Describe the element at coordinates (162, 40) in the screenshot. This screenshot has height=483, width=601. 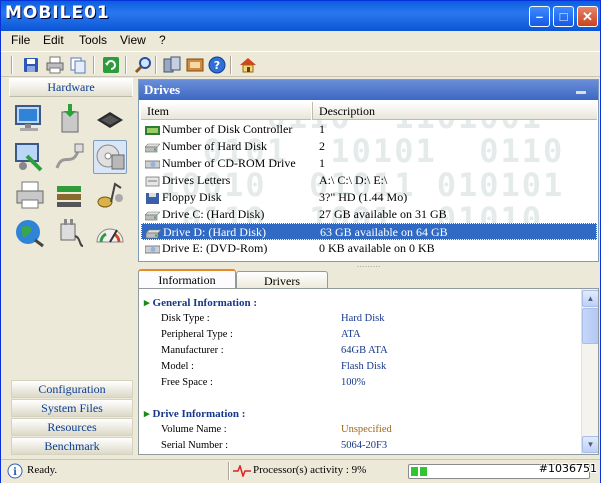
I see `menu-help: ?` at that location.